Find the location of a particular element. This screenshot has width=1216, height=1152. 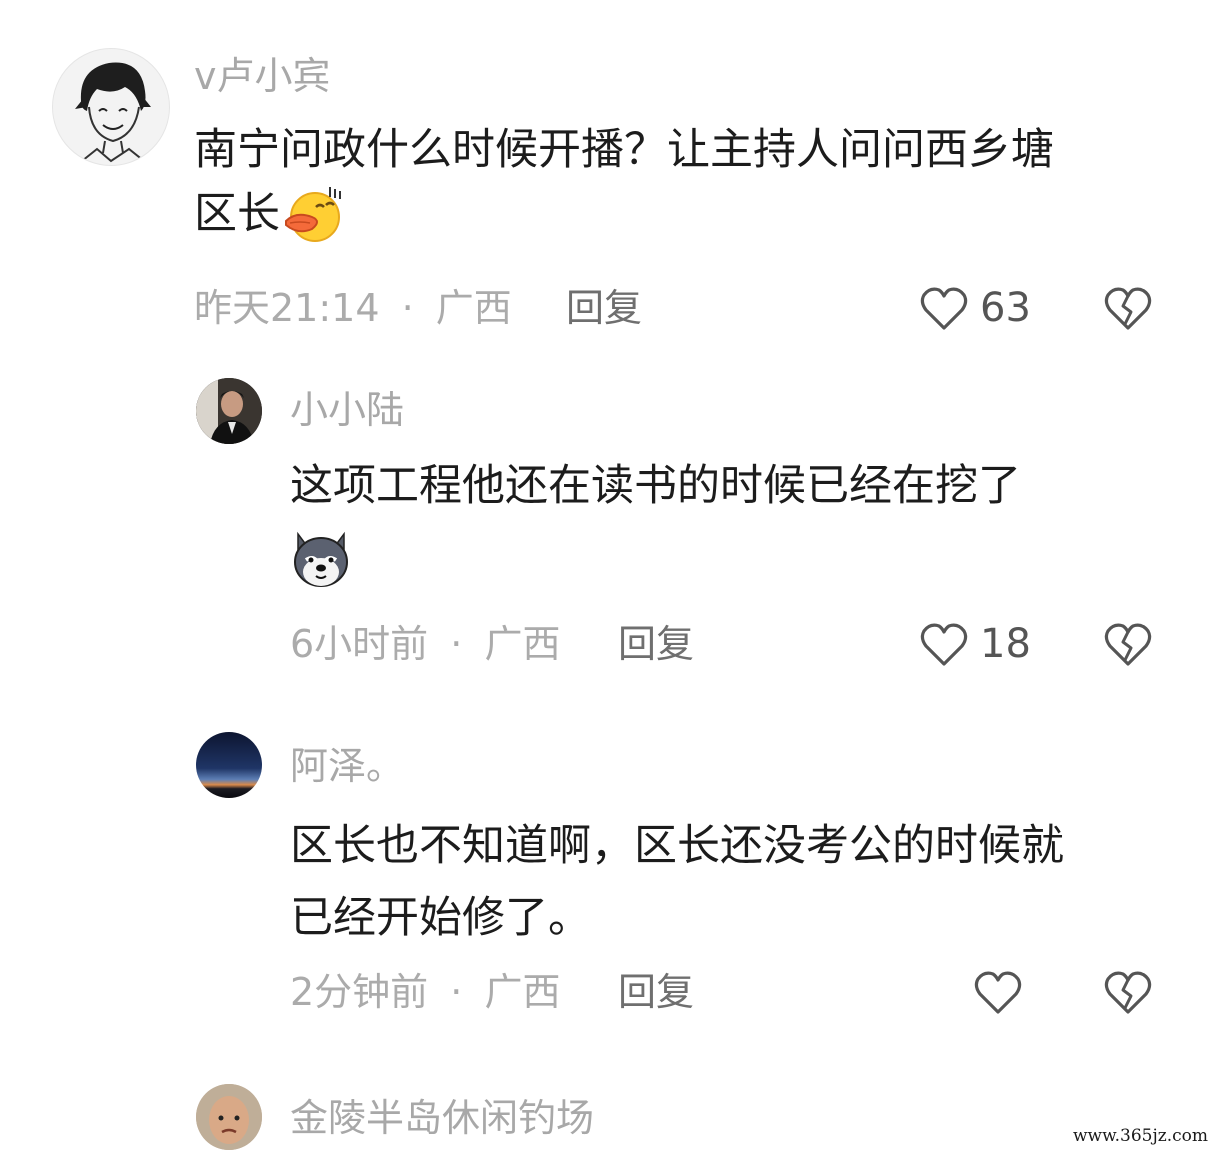

username: v卢小宾 is located at coordinates (262, 76).